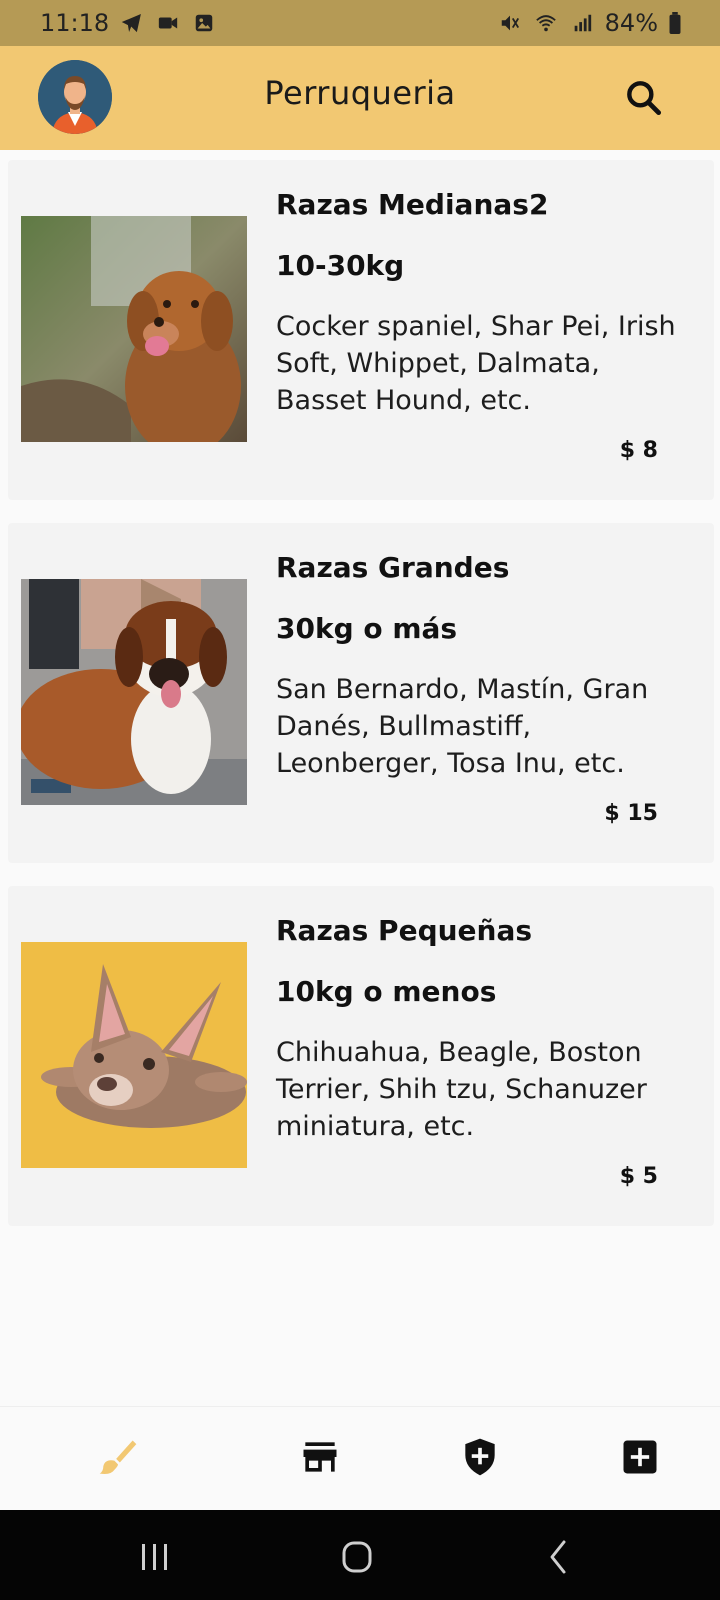  Describe the element at coordinates (638, 450) in the screenshot. I see `card-price: $ 8` at that location.